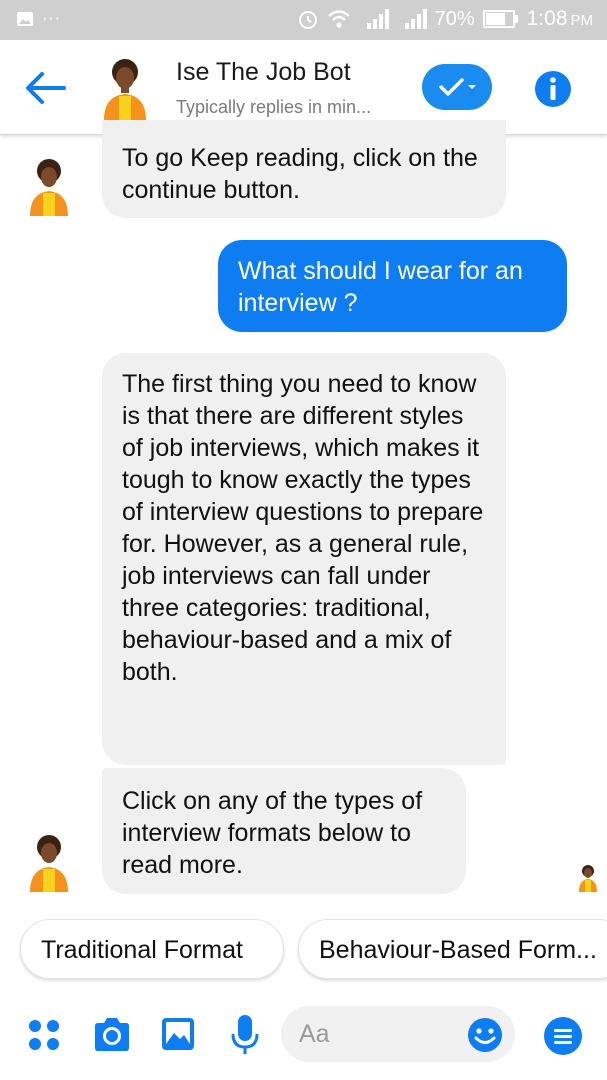 The height and width of the screenshot is (1080, 607). What do you see at coordinates (559, 18) in the screenshot?
I see `clock: 1:08 PM` at bounding box center [559, 18].